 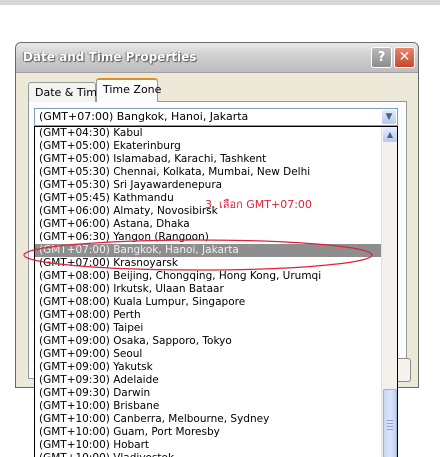 I want to click on chevron-up-icon: ▲, so click(x=390, y=135).